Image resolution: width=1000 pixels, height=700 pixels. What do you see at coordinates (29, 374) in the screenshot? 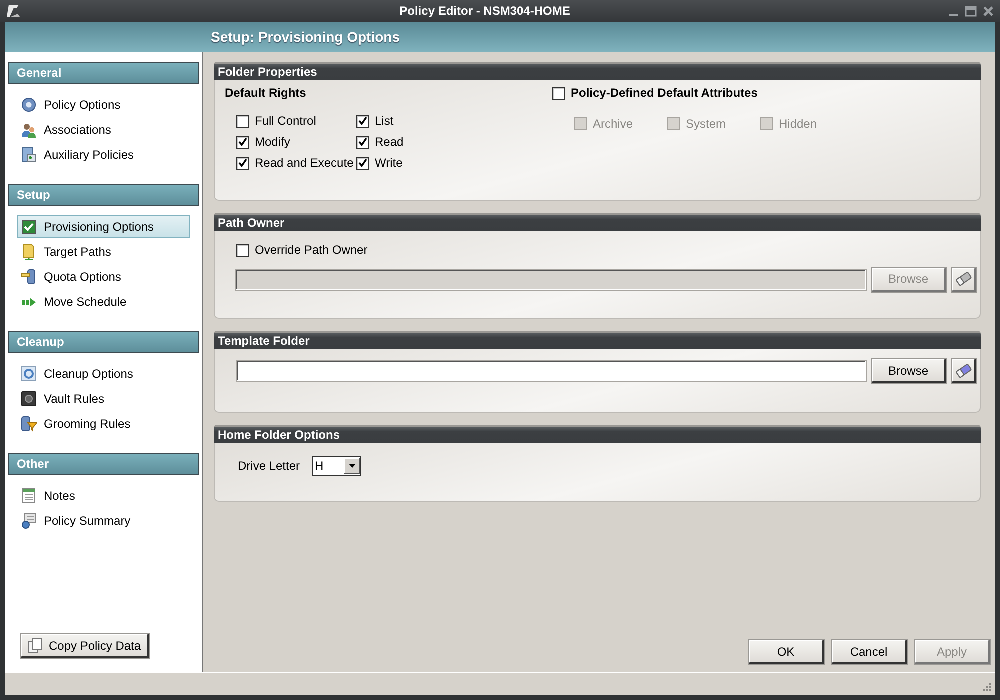
I see `refresh-icon` at bounding box center [29, 374].